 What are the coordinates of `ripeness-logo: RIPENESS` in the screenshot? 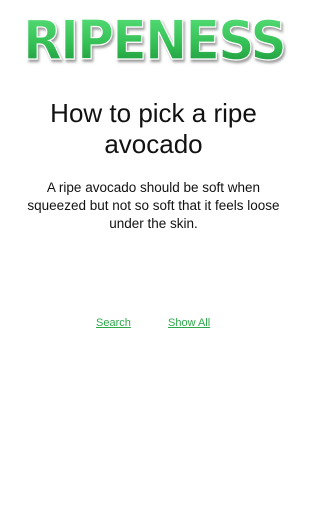 It's located at (154, 40).